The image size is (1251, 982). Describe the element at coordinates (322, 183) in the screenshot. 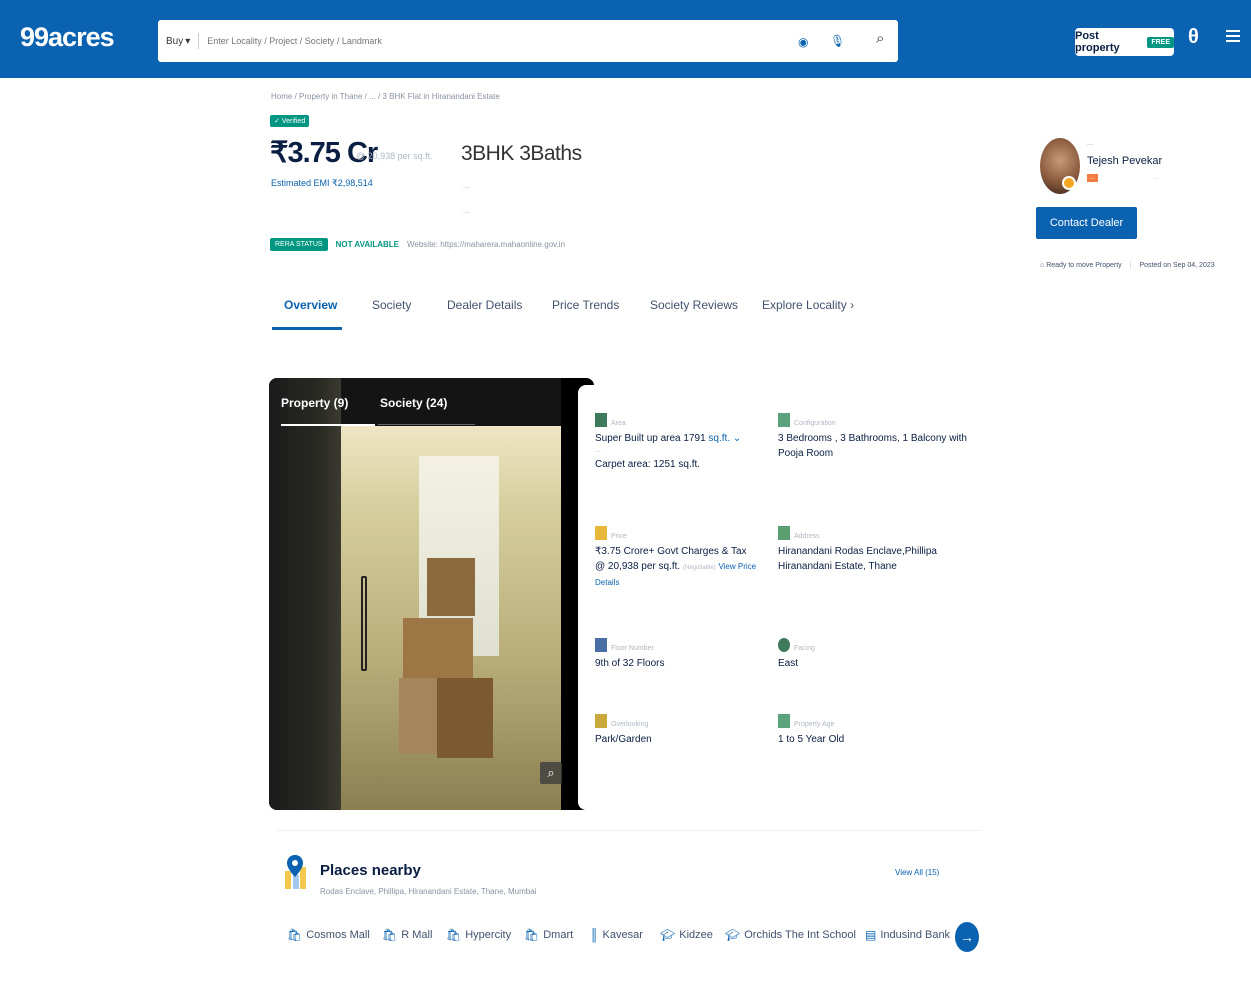

I see `emi-link: Estimated EMI ₹2,98,514` at that location.